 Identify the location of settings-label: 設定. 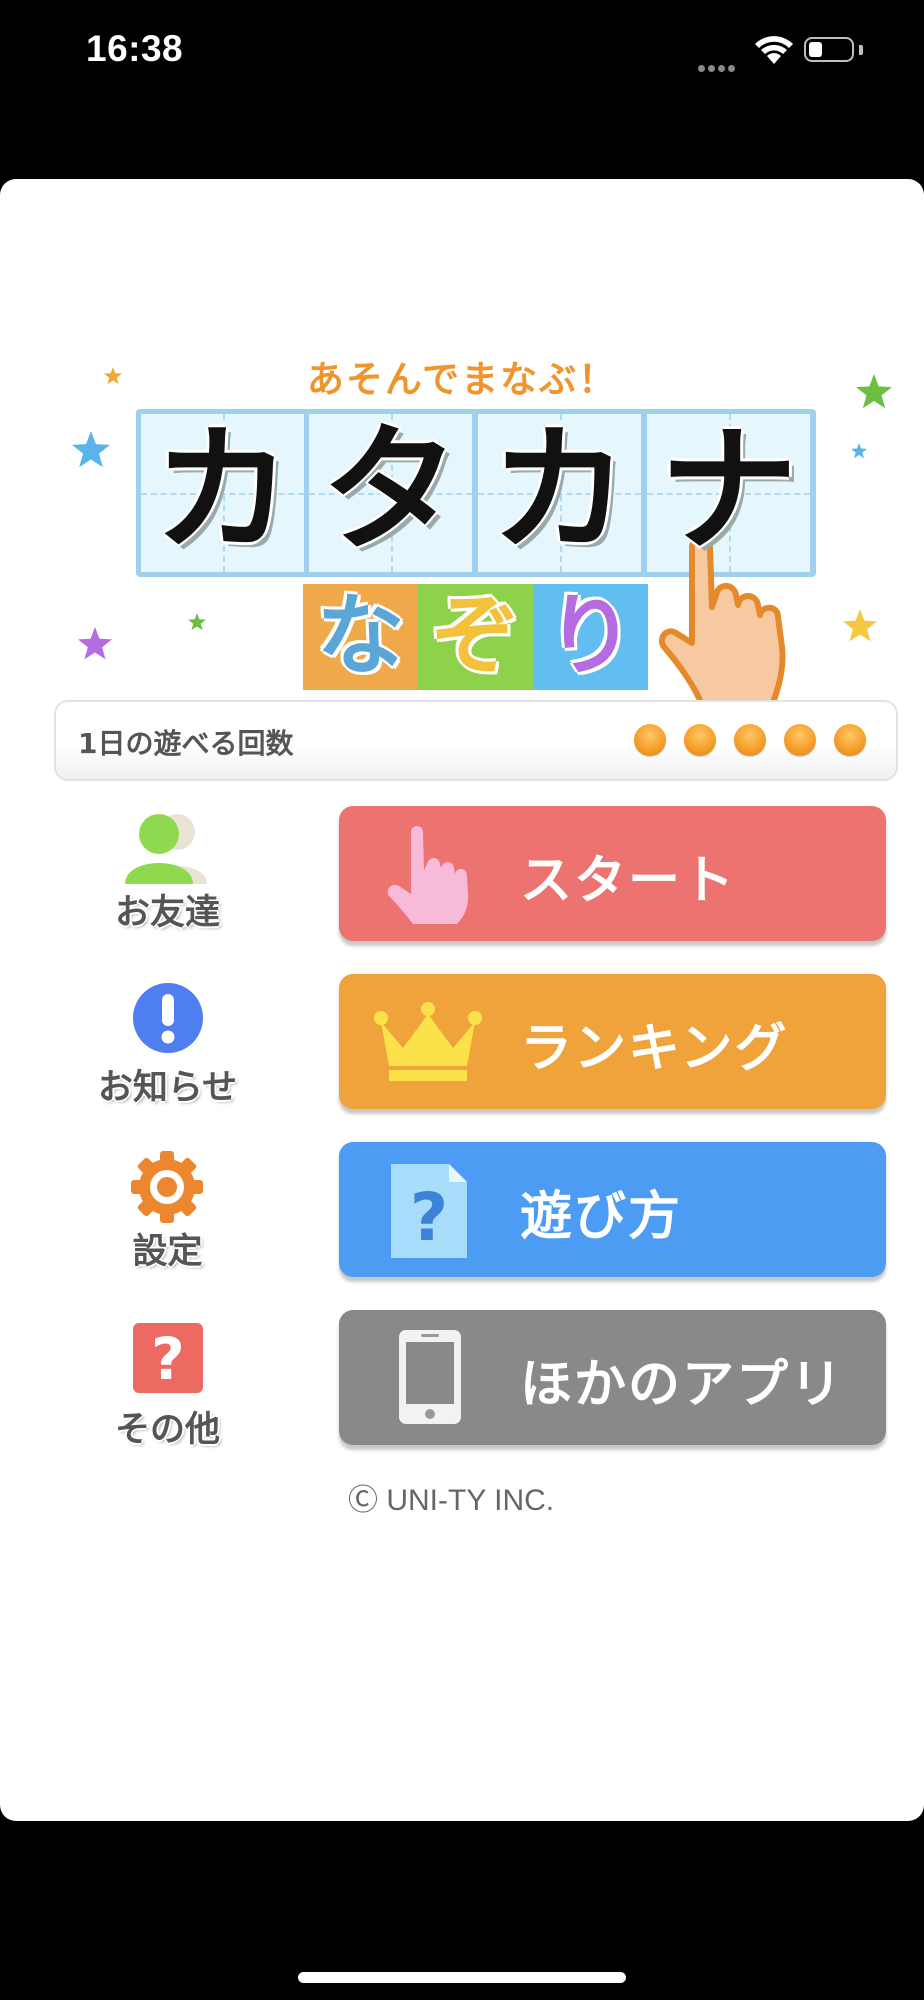
(167, 1252).